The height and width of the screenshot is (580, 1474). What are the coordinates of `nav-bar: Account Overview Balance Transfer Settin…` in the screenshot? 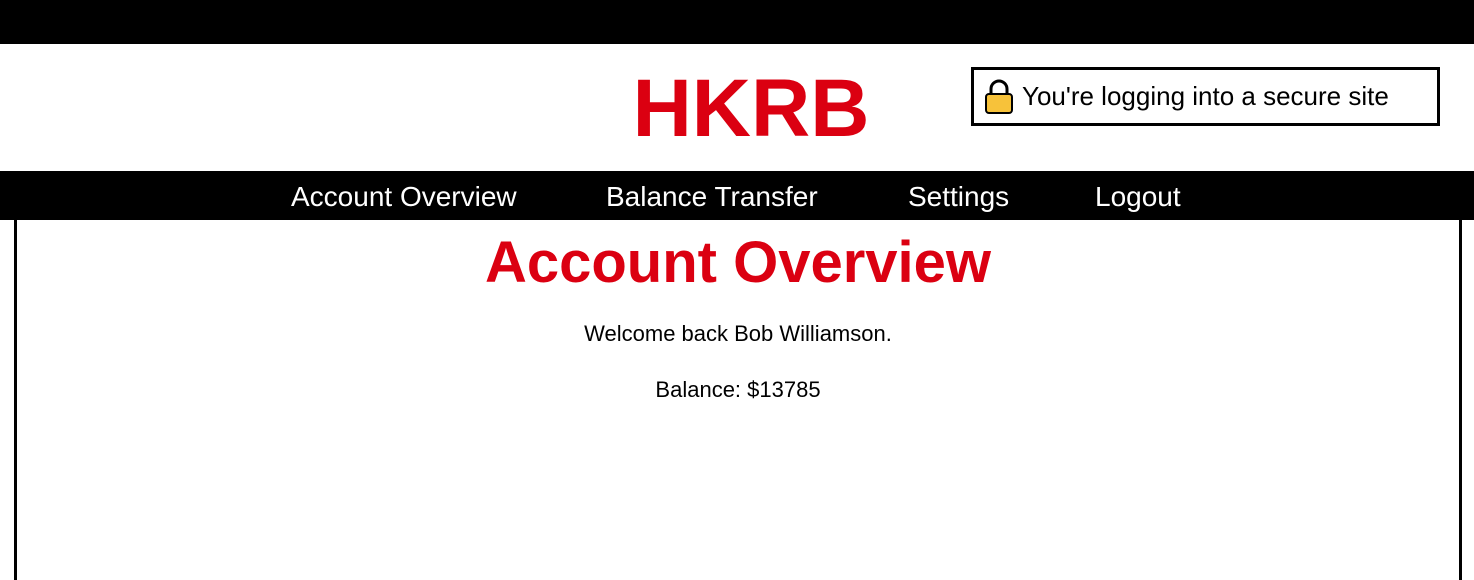 It's located at (737, 195).